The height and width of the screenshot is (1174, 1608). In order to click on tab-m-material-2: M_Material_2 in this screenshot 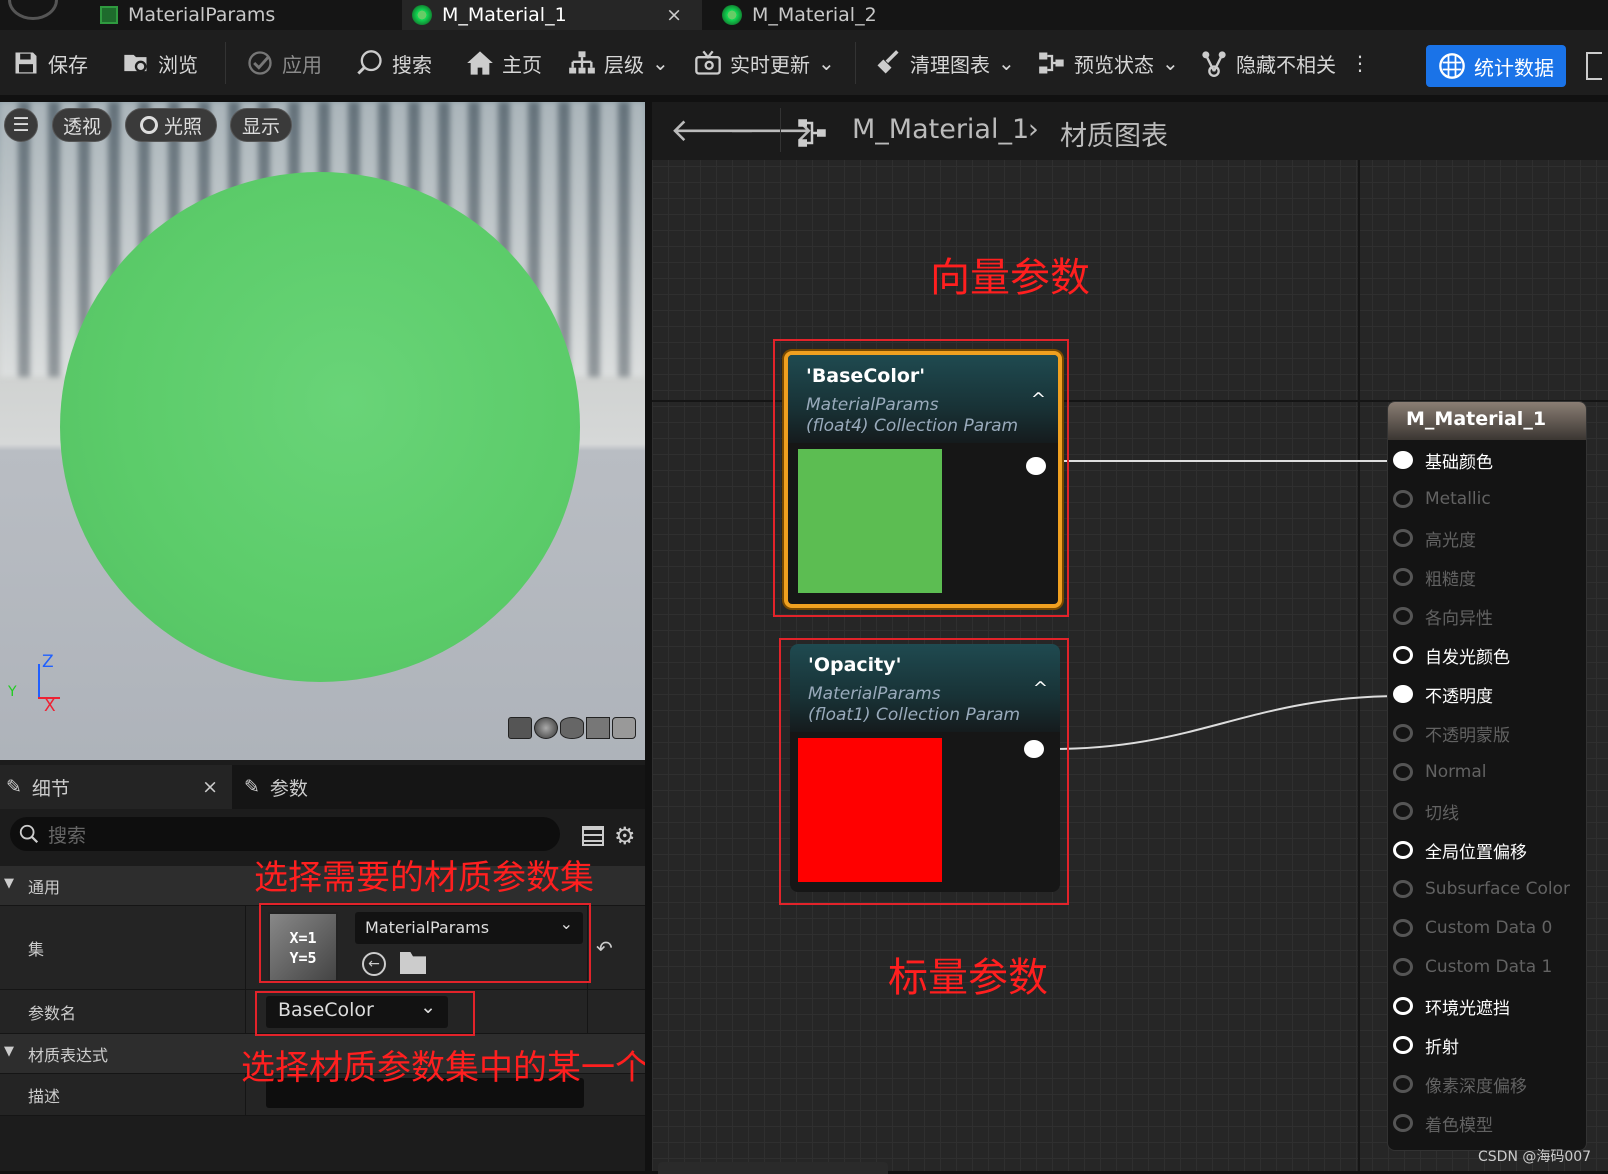, I will do `click(862, 15)`.